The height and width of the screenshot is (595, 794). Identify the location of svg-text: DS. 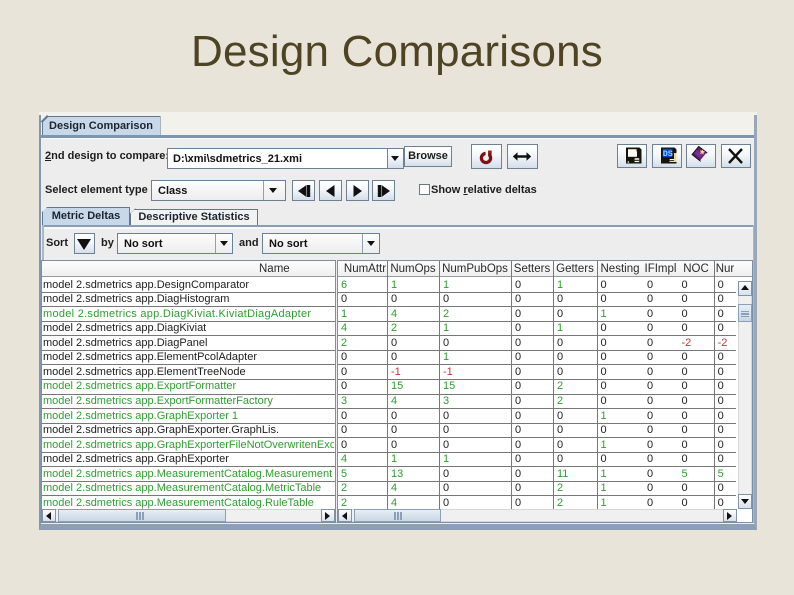
(668, 154).